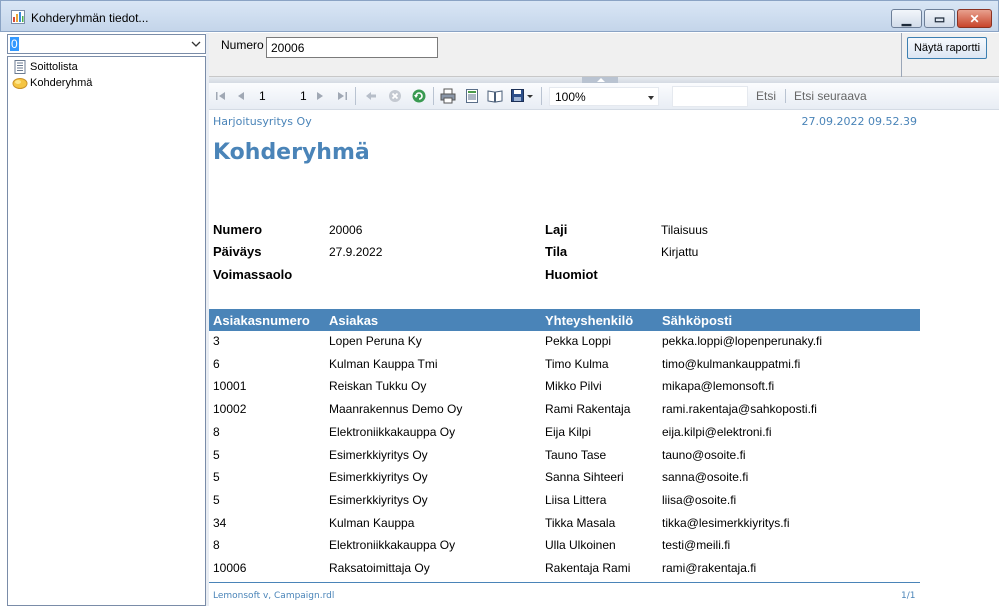  What do you see at coordinates (216, 363) in the screenshot?
I see `table-cell: 6` at bounding box center [216, 363].